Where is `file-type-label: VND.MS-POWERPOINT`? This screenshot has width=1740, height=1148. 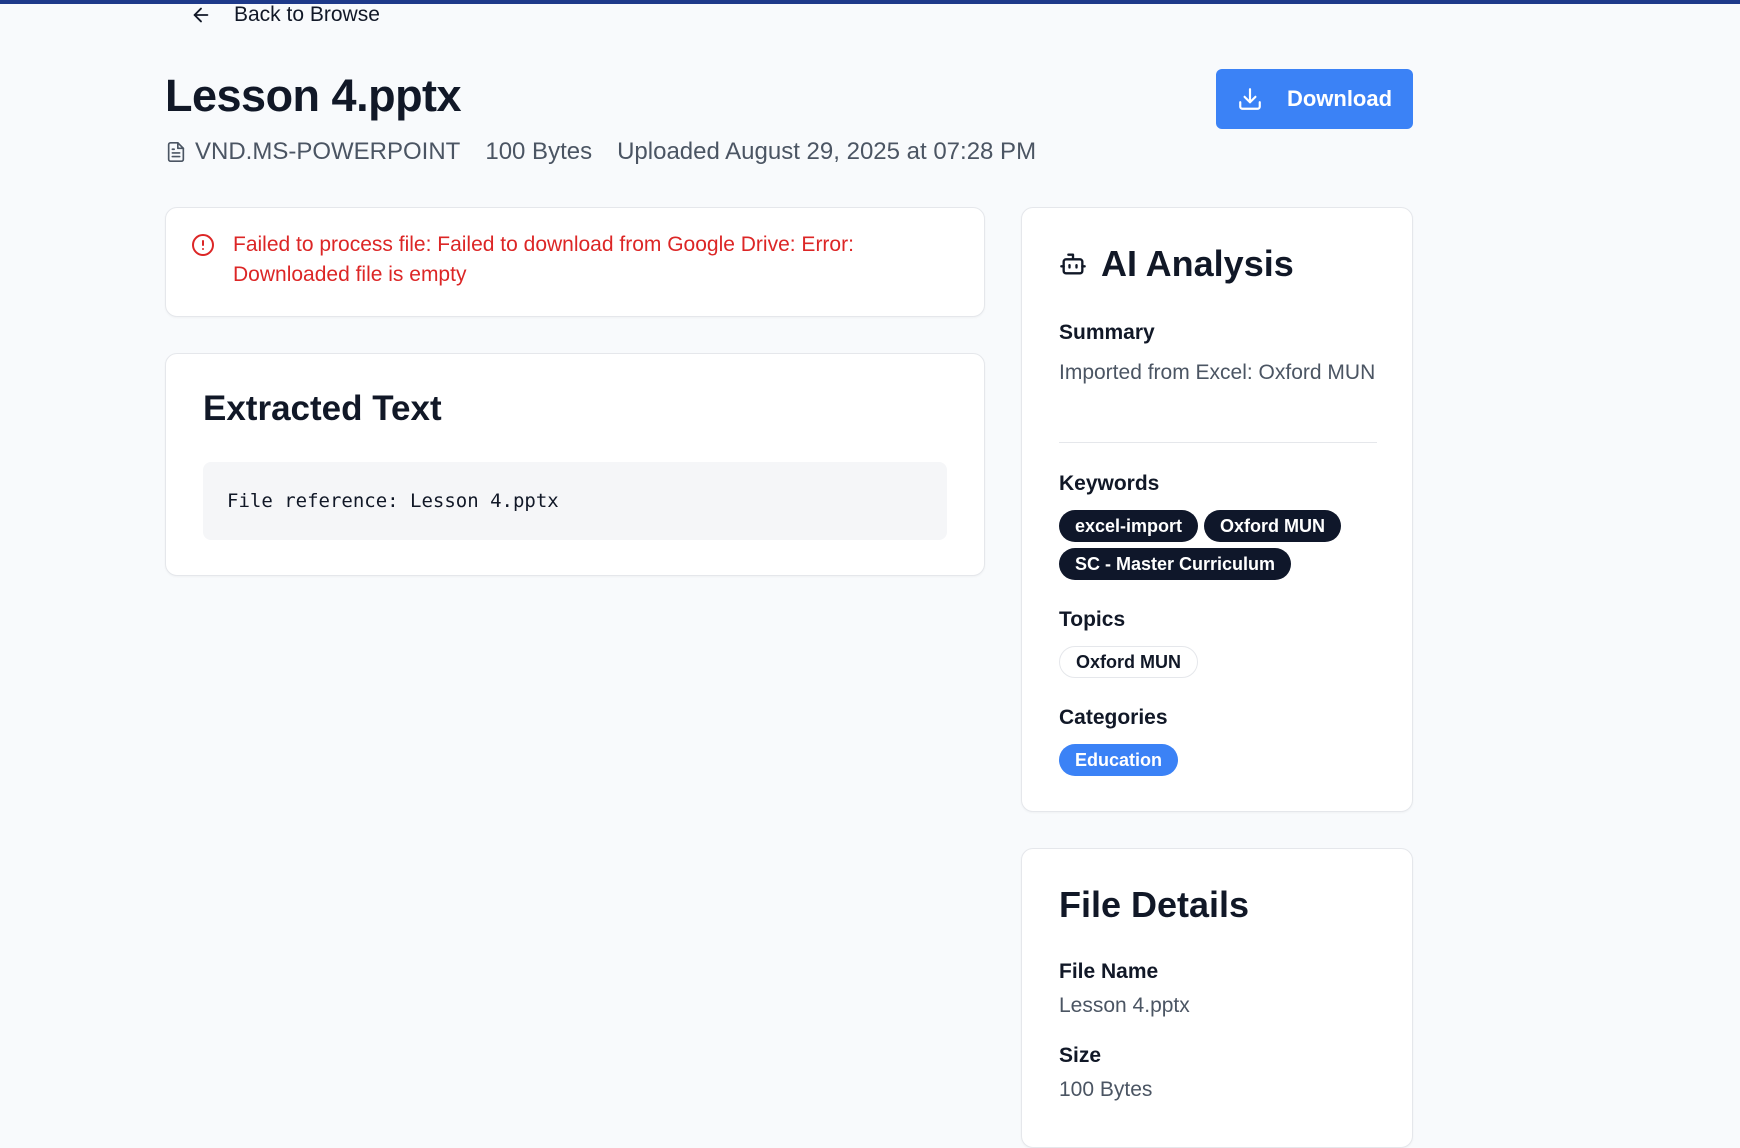 file-type-label: VND.MS-POWERPOINT is located at coordinates (328, 151).